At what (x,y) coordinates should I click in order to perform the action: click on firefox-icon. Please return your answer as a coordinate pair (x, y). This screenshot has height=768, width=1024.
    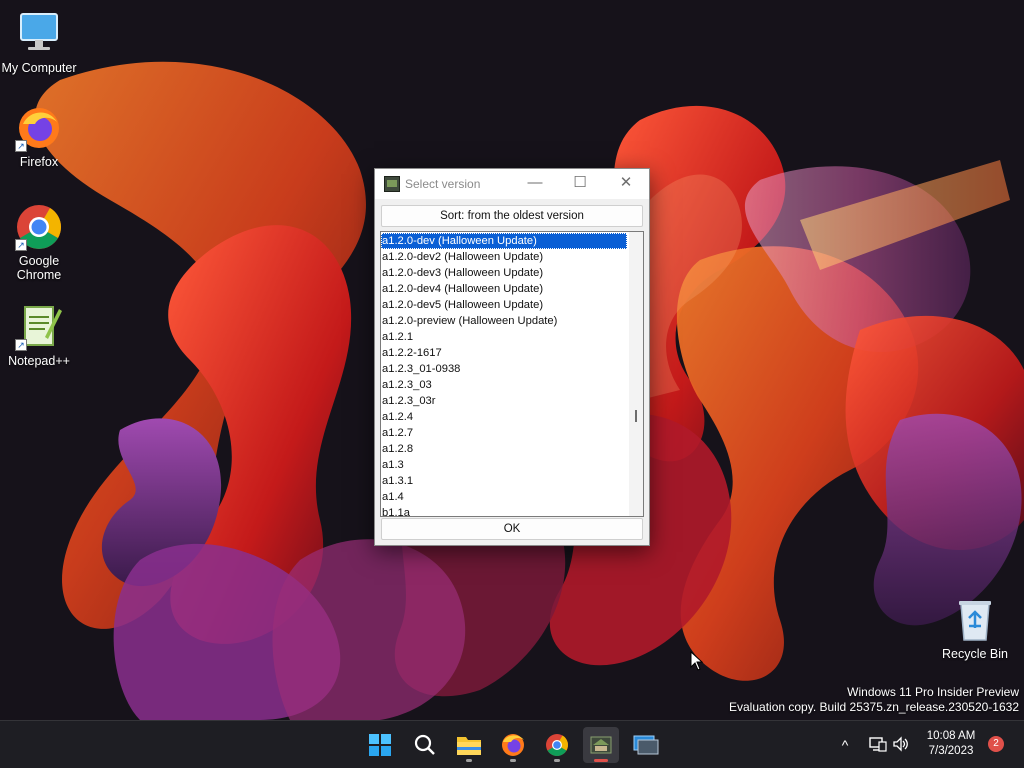
    Looking at the image, I should click on (513, 745).